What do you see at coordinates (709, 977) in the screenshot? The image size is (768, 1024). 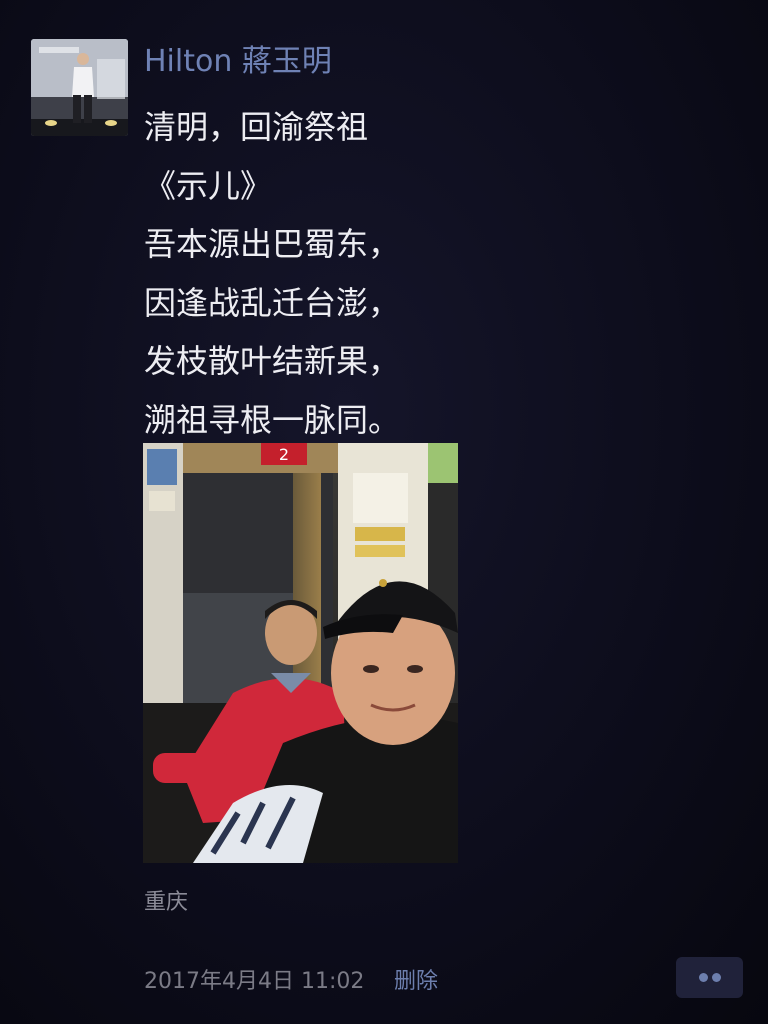 I see `more-button` at bounding box center [709, 977].